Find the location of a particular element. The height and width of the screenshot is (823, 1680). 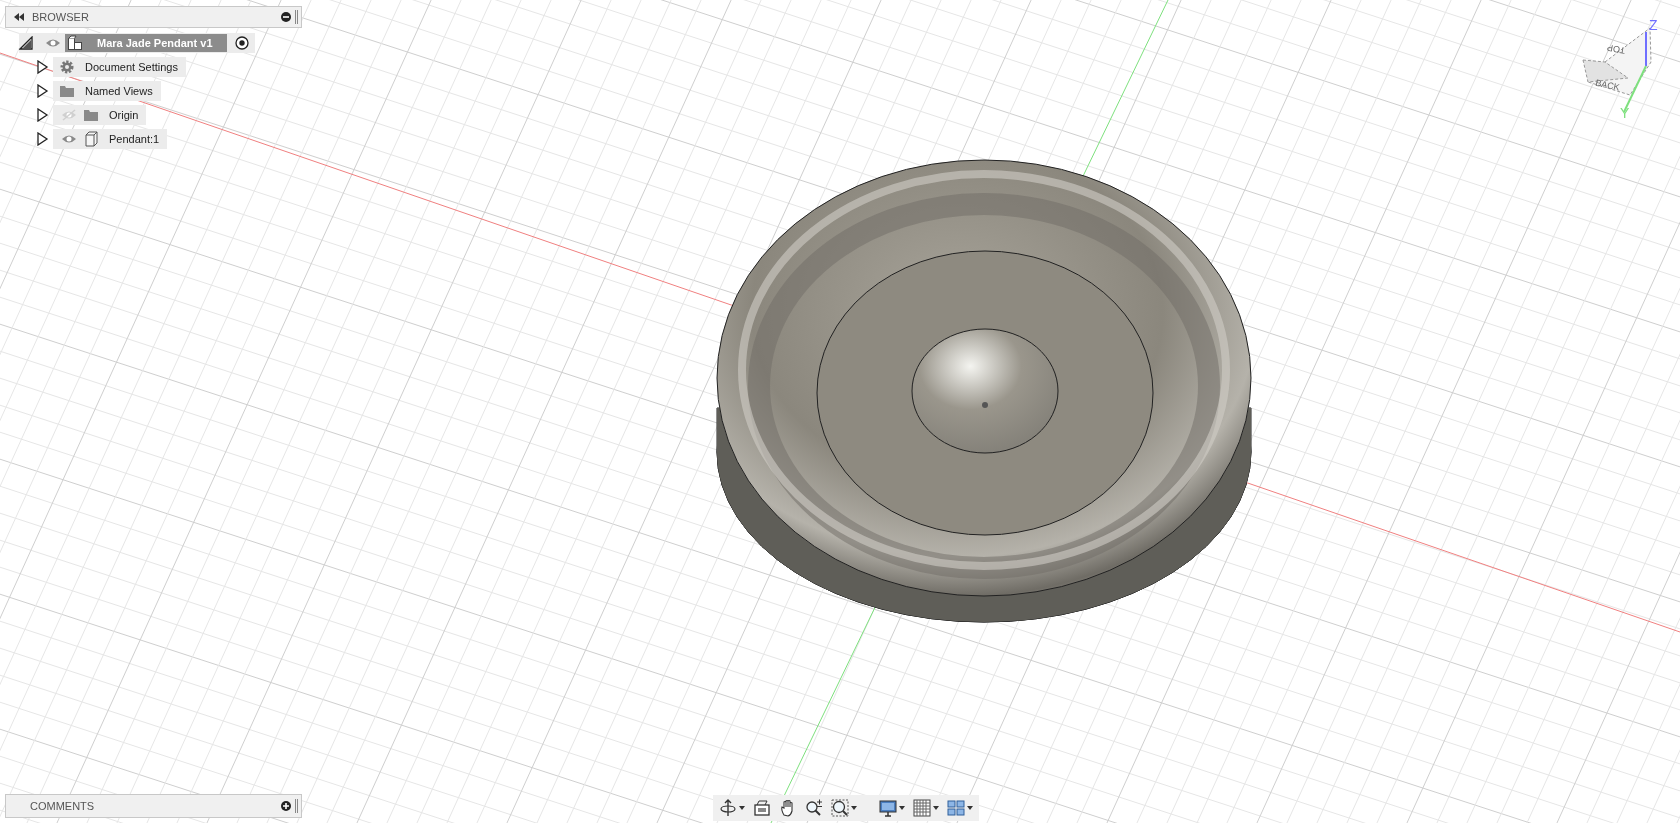

grid-icon is located at coordinates (922, 808).